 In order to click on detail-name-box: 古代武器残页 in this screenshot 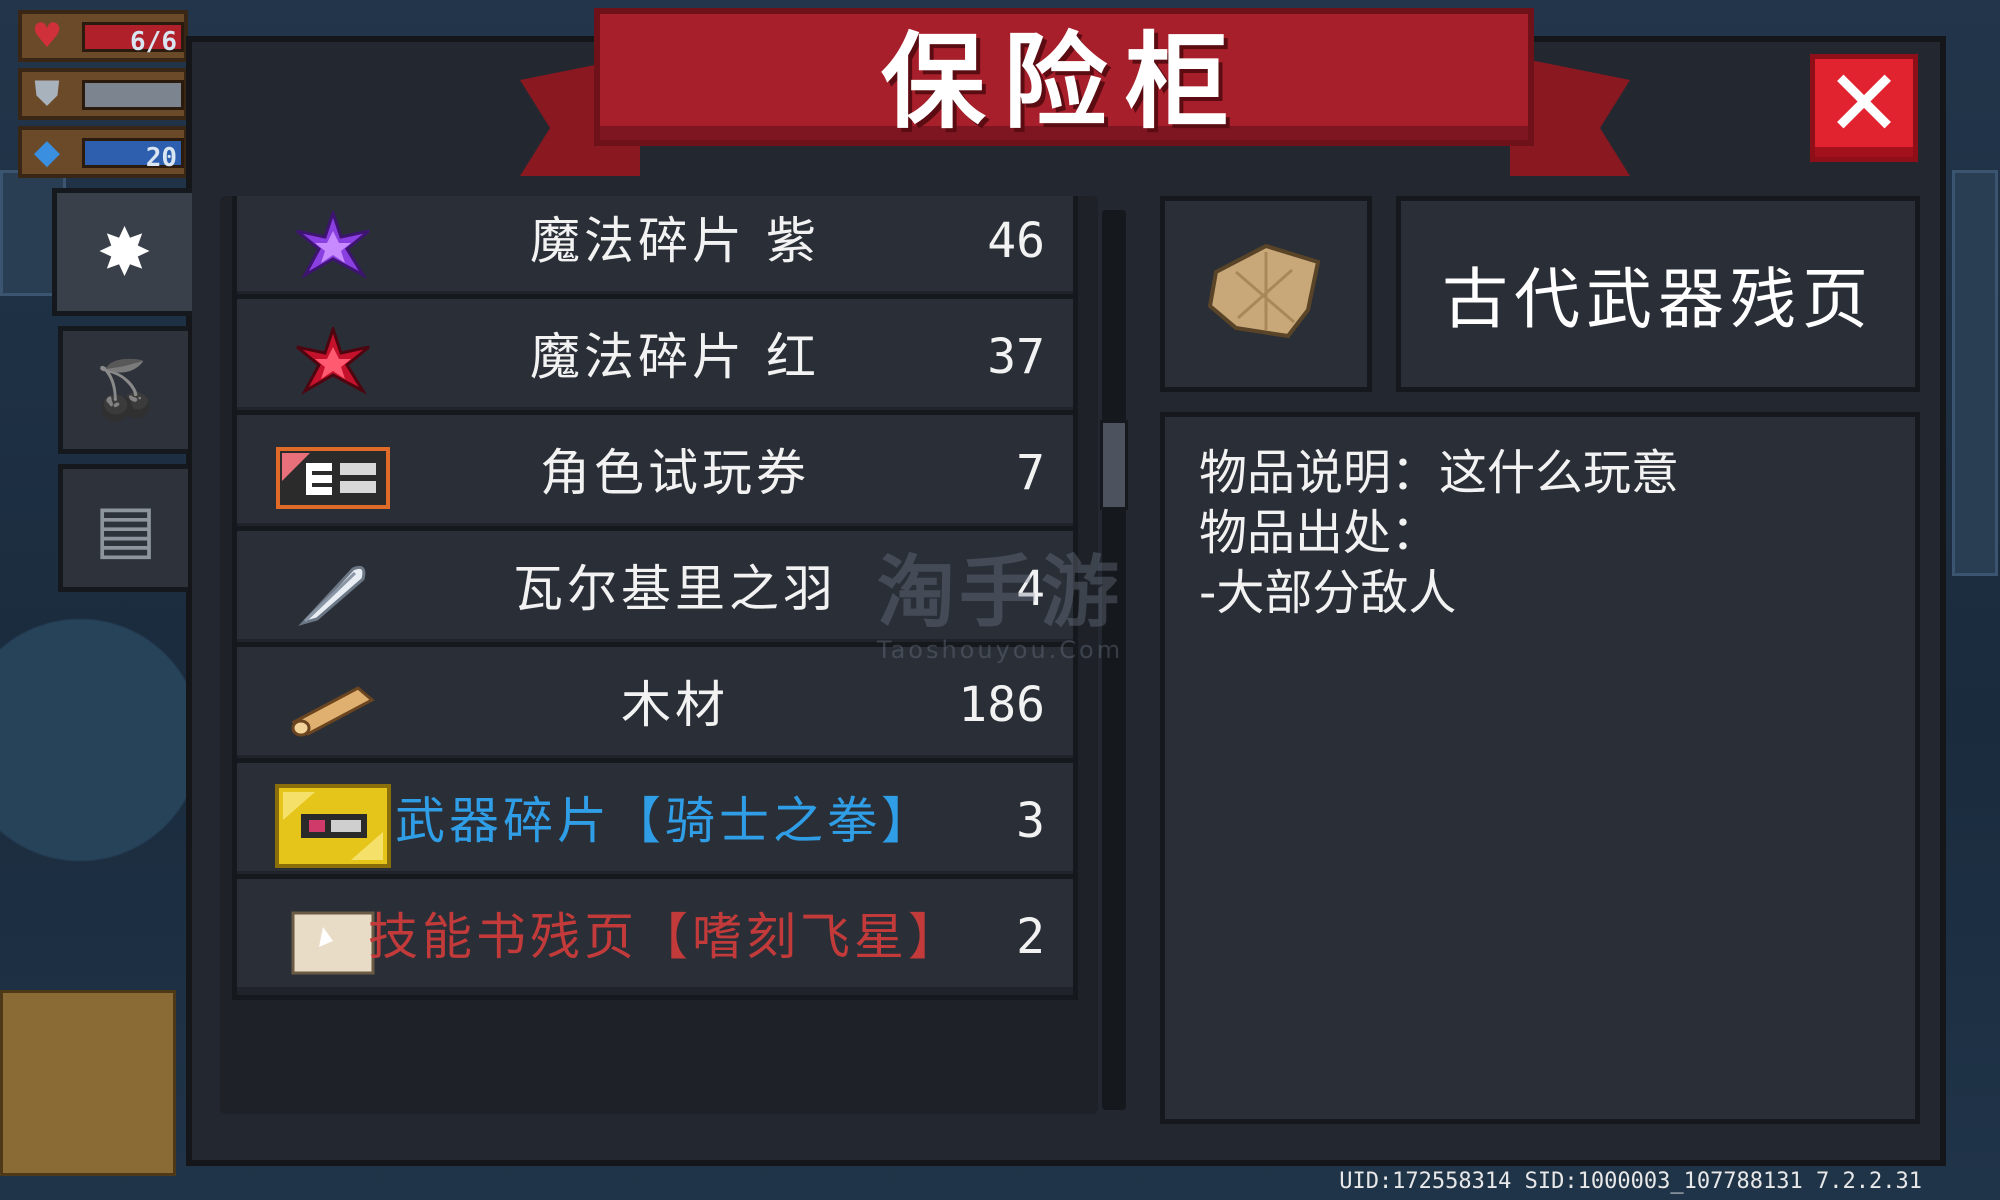, I will do `click(1658, 294)`.